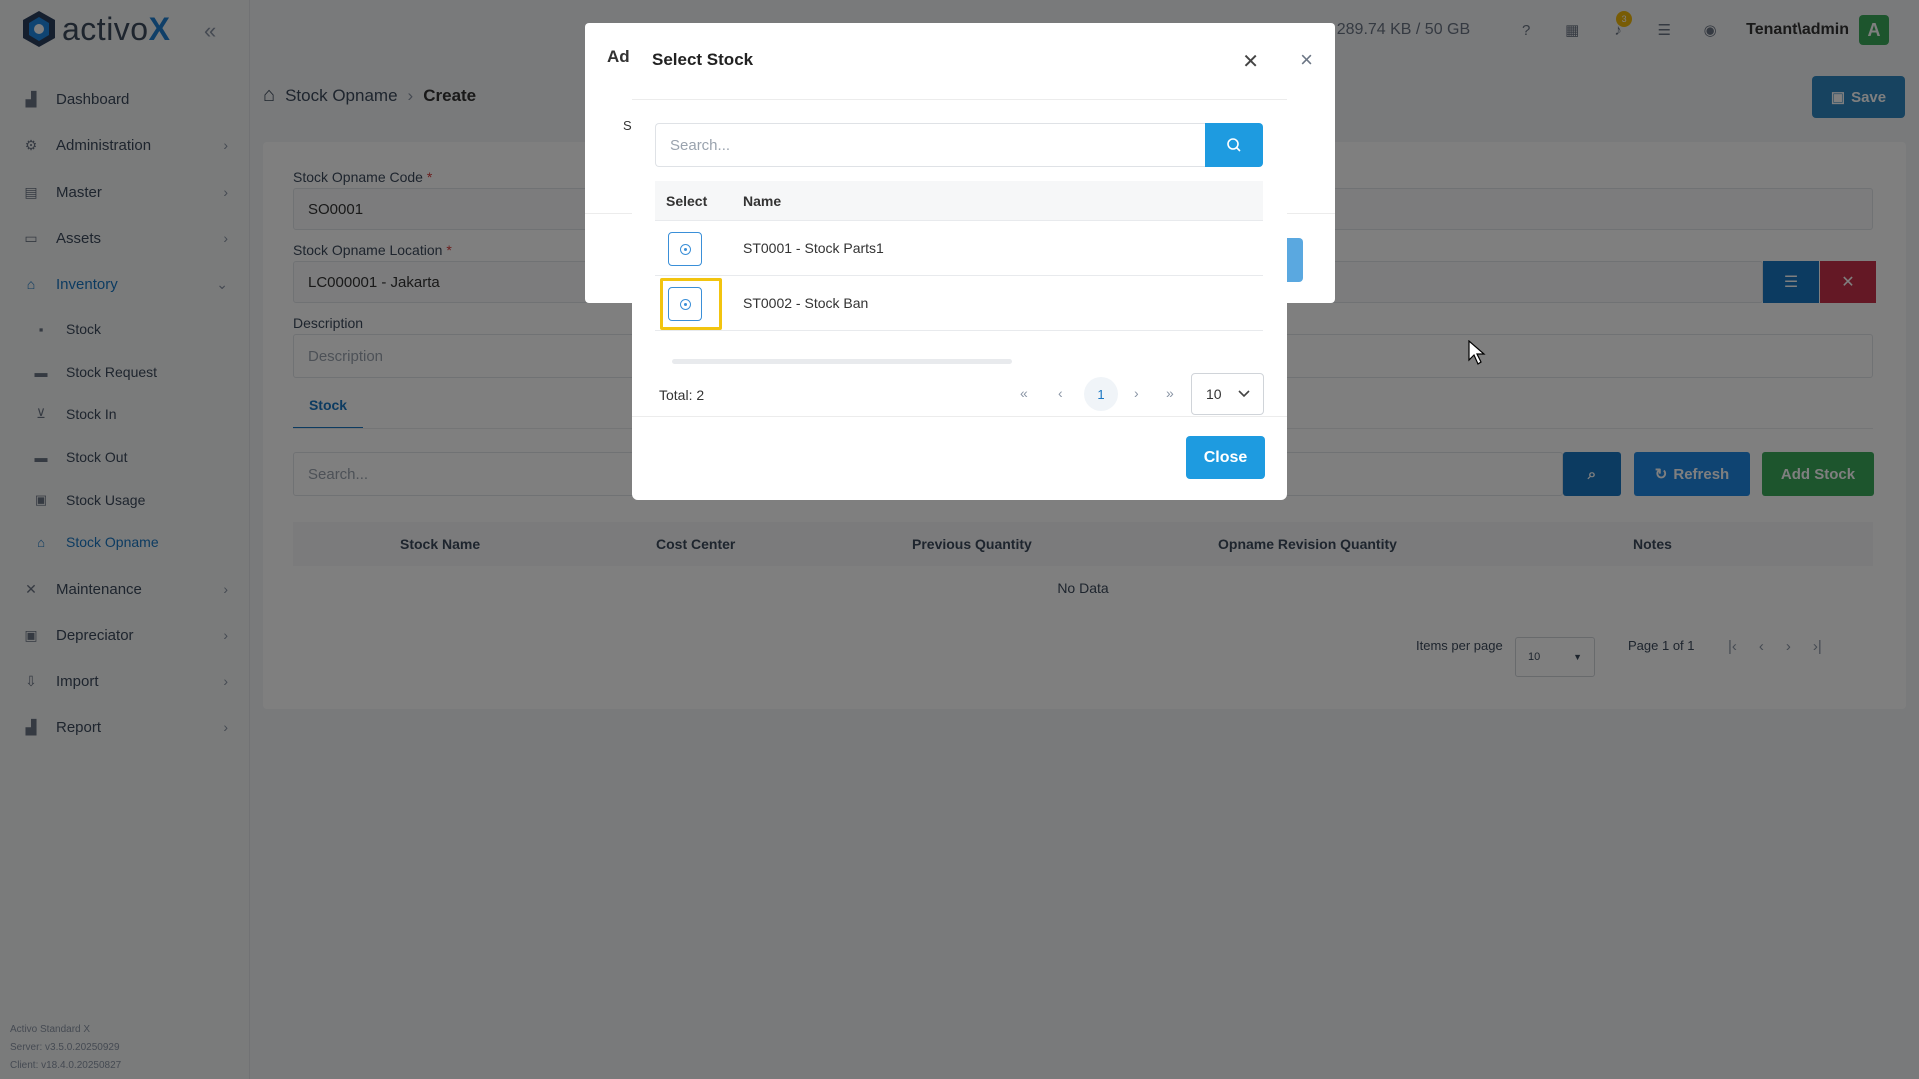  What do you see at coordinates (1136, 393) in the screenshot?
I see `next-page-icon: ›` at bounding box center [1136, 393].